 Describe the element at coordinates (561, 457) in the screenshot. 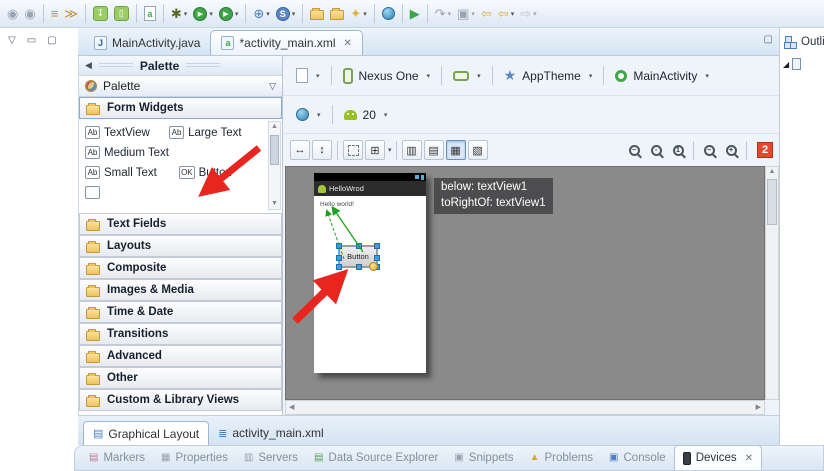

I see `view-tab-problems: ▲ Problems` at that location.